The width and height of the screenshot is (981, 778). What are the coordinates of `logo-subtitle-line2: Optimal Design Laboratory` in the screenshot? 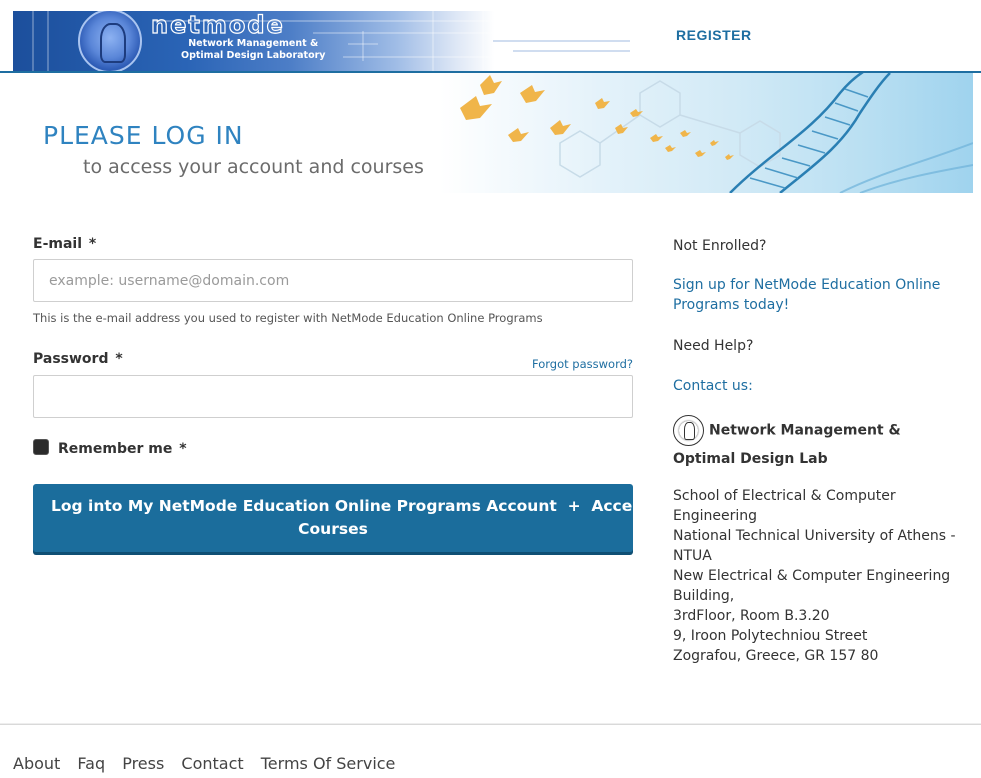 It's located at (253, 55).